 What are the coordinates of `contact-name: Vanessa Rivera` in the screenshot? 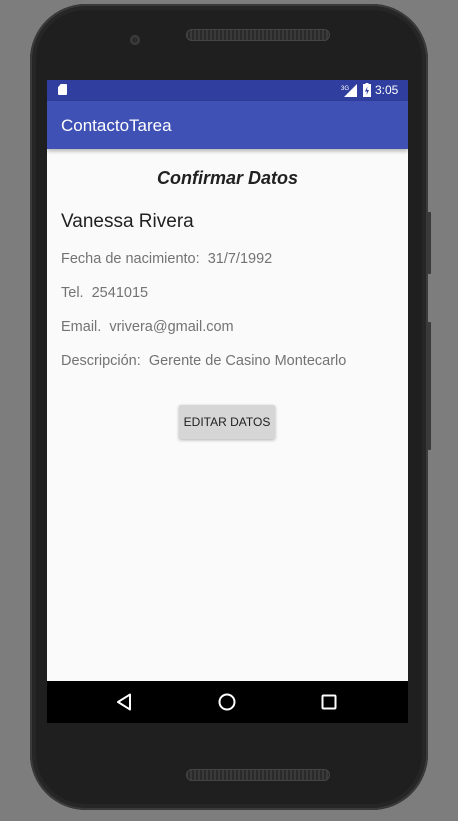 It's located at (127, 221).